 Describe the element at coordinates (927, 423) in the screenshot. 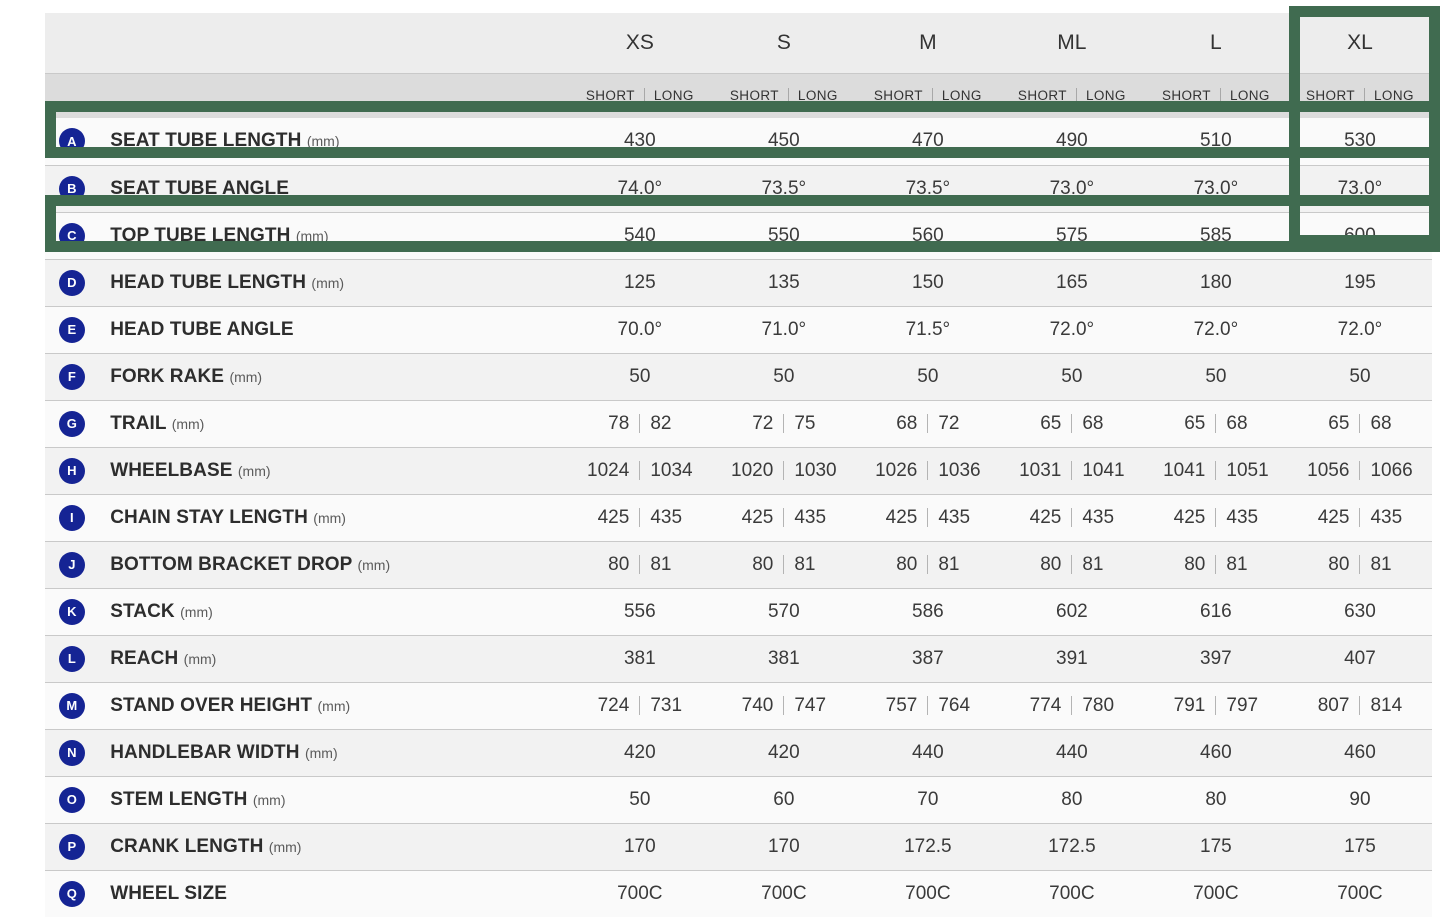

I see `value-cell-m: 68 72` at that location.